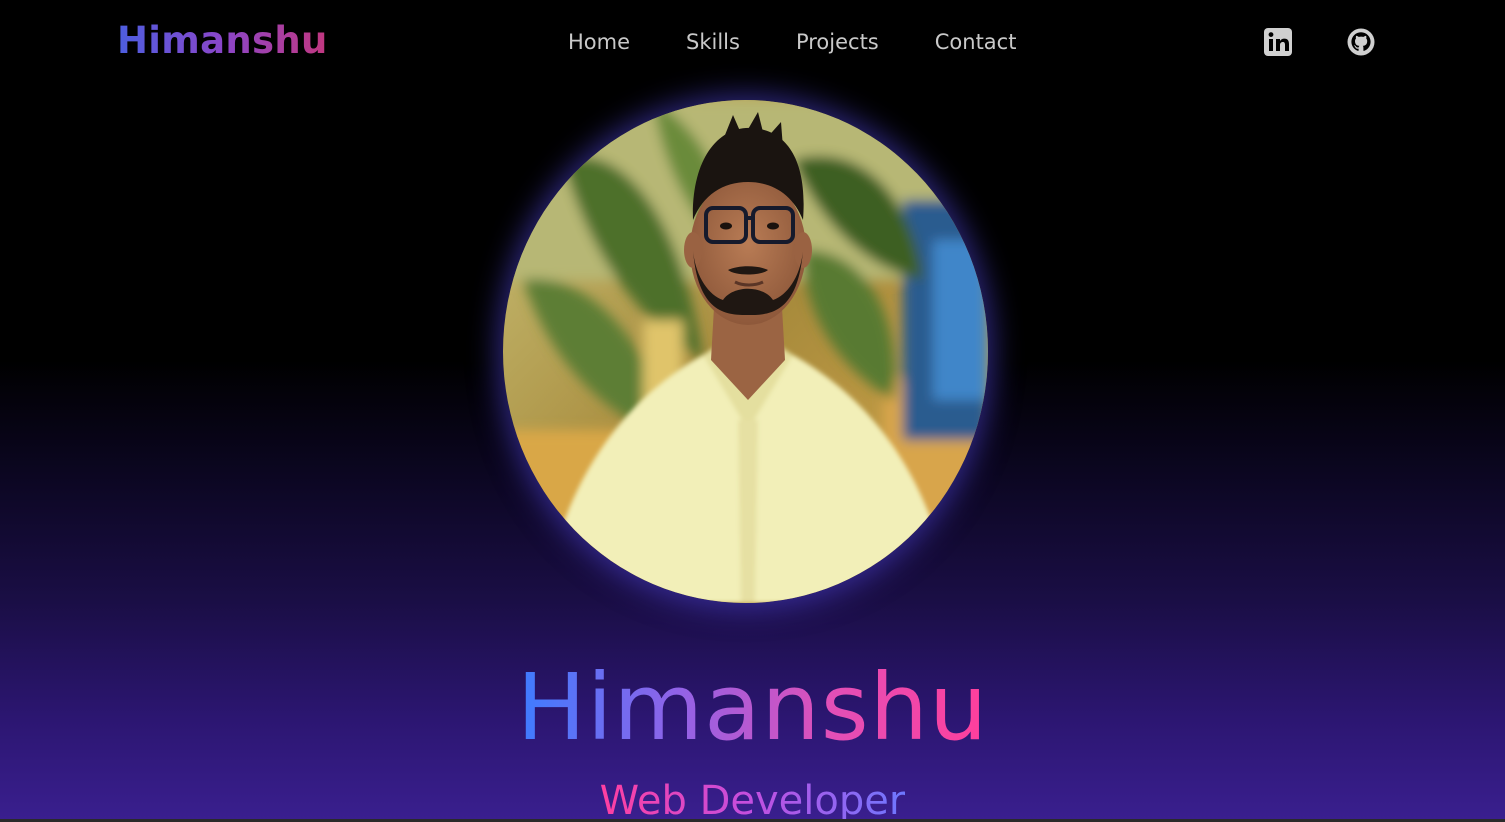  What do you see at coordinates (792, 42) in the screenshot?
I see `main-nav: Home Skills Projects Contact` at bounding box center [792, 42].